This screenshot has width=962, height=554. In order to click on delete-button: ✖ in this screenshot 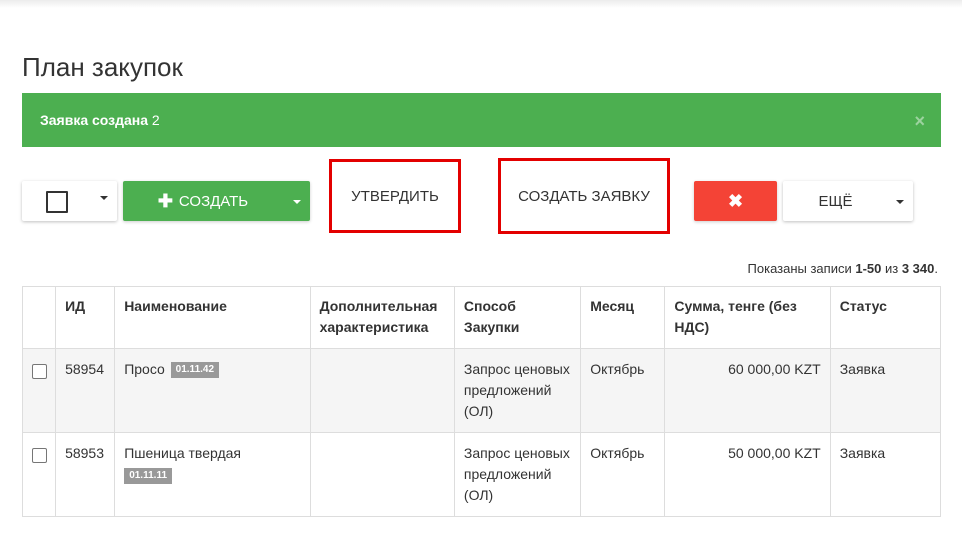, I will do `click(735, 201)`.